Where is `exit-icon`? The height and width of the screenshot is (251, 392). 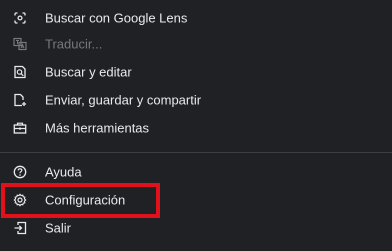
exit-icon is located at coordinates (20, 228).